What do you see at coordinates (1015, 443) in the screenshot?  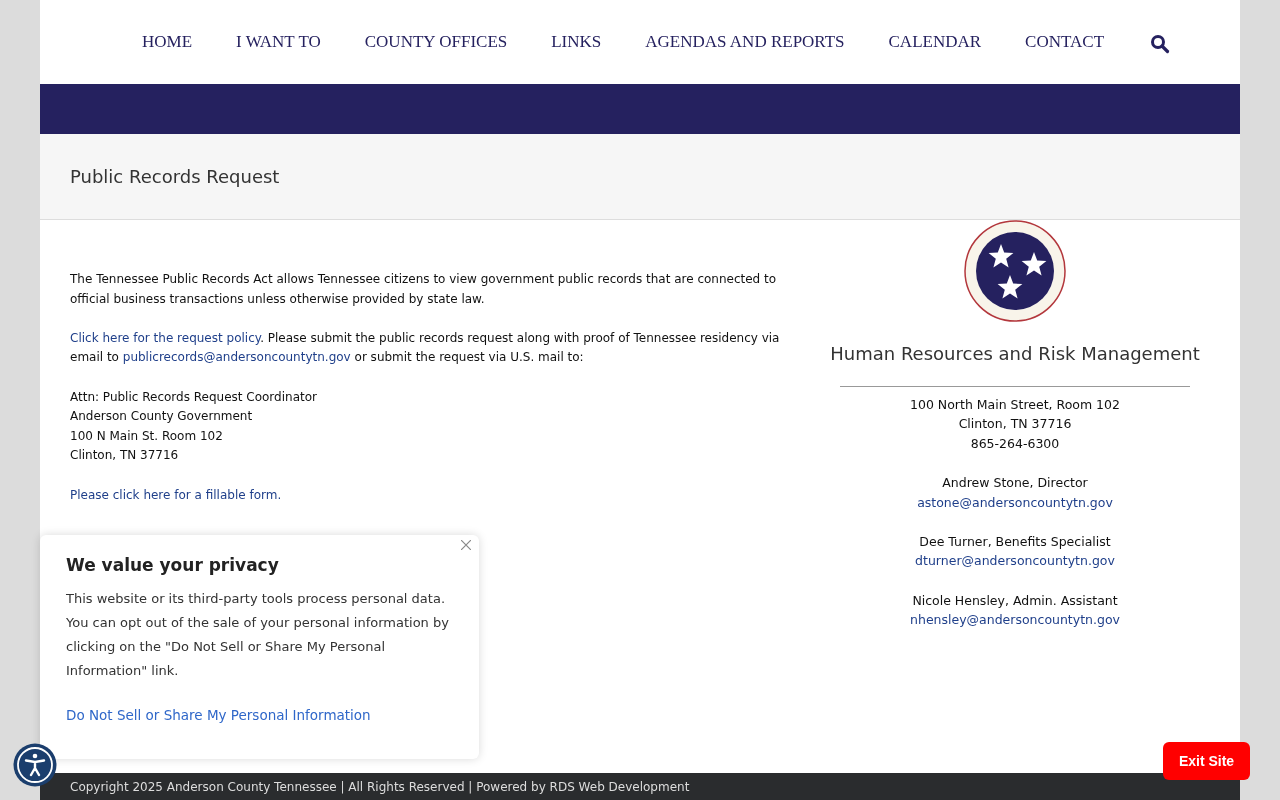 I see `address-line: 865-264-6300` at bounding box center [1015, 443].